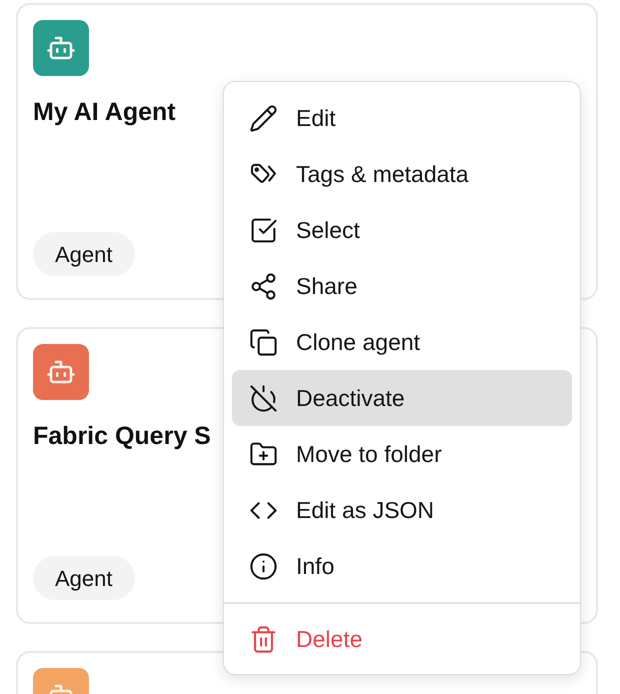  I want to click on menu-item: Move to folder, so click(402, 454).